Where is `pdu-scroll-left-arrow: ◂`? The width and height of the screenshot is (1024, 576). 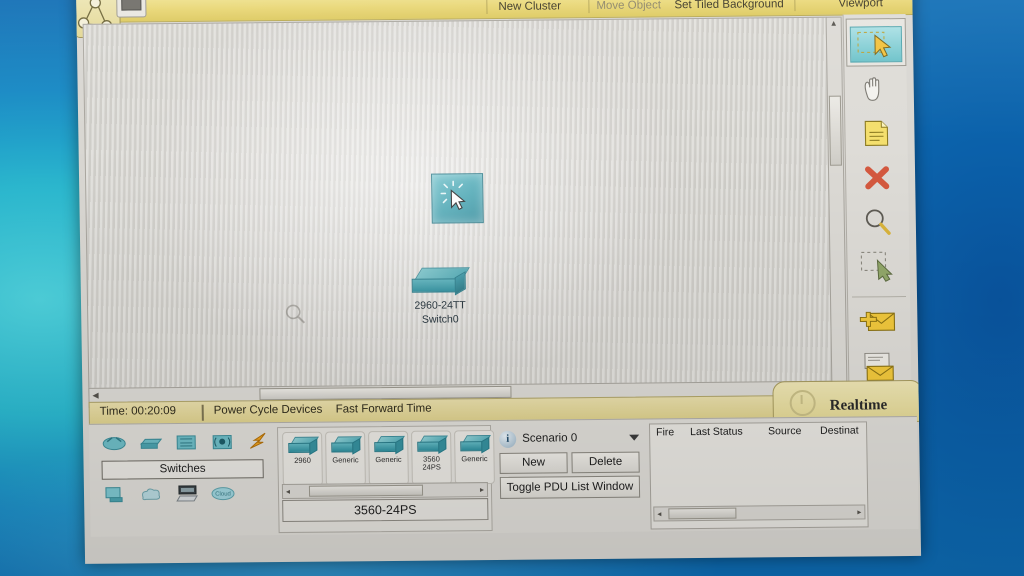 pdu-scroll-left-arrow: ◂ is located at coordinates (659, 513).